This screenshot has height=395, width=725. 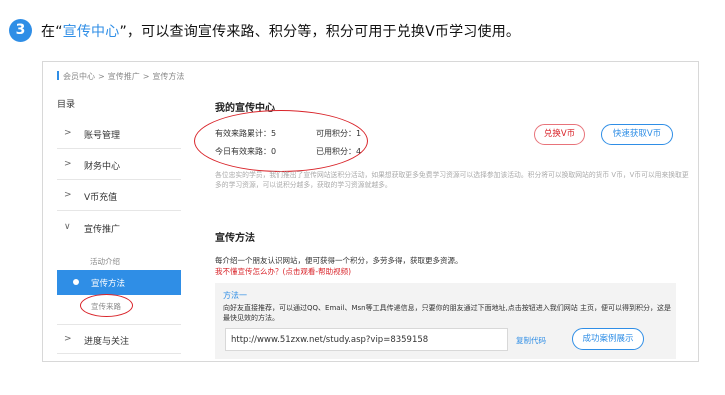 I want to click on sidebar-item-progress: > 进度与关注, so click(x=119, y=339).